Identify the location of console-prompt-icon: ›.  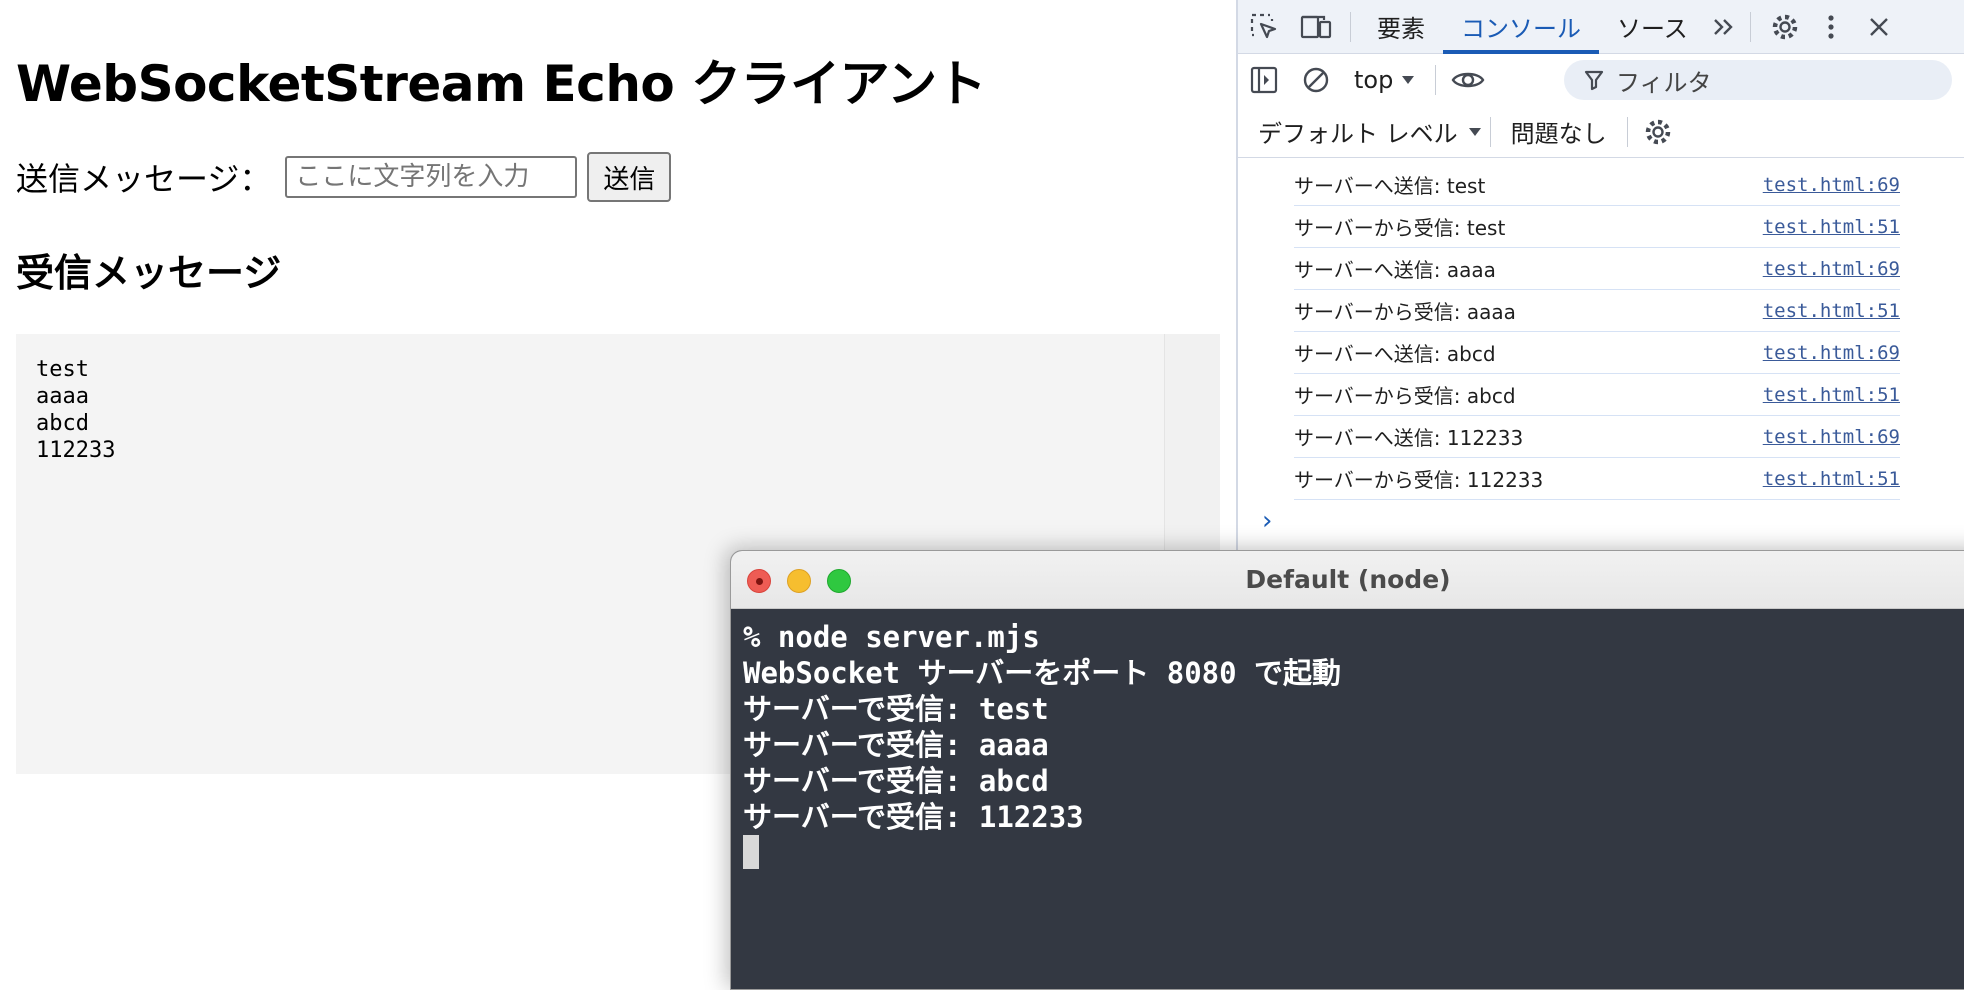
(1267, 521).